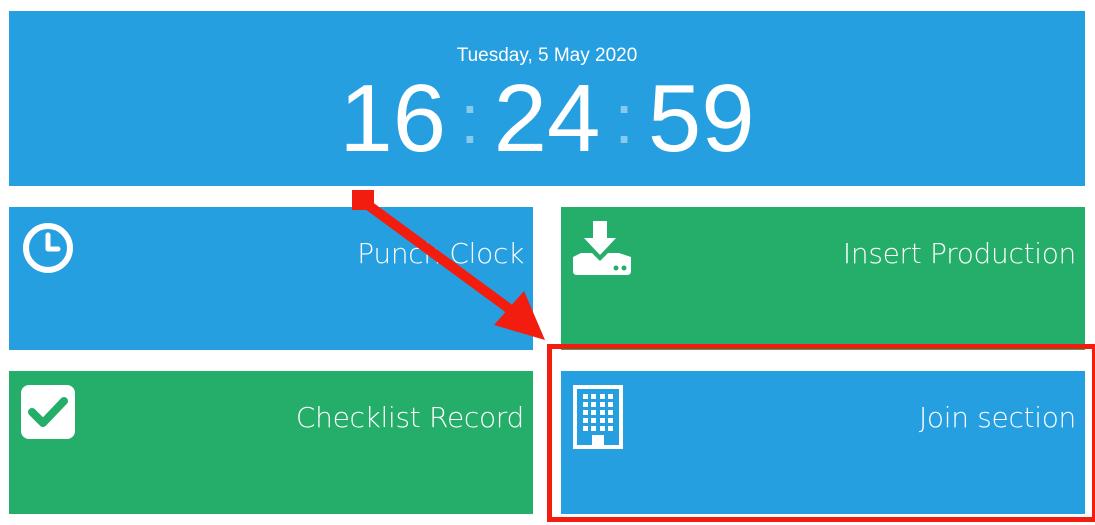 The height and width of the screenshot is (525, 1095). Describe the element at coordinates (547, 118) in the screenshot. I see `clock-minutes: 24` at that location.